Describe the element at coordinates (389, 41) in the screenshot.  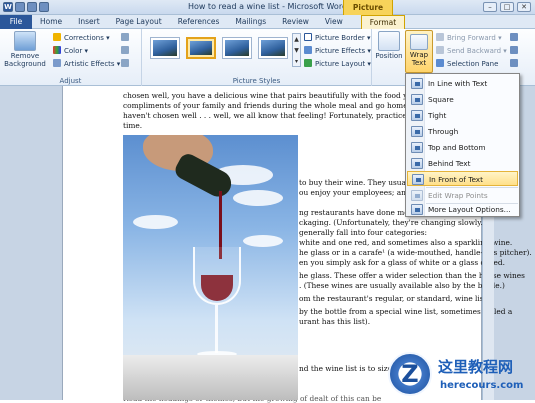
I see `position-icon` at that location.